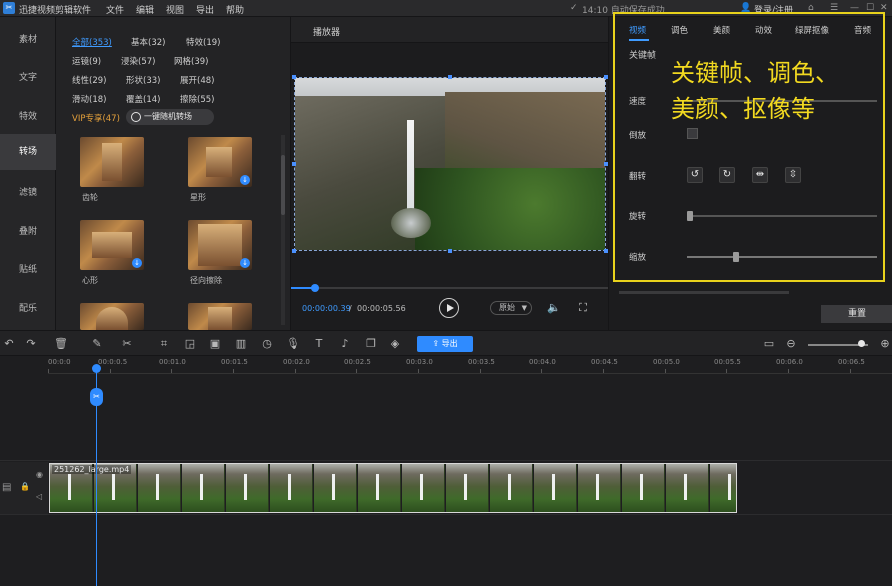 This screenshot has width=892, height=586. I want to click on left-sidebar: 素材 文字 特效 转场 滤镜 叠附 贴纸 配乐, so click(28, 173).